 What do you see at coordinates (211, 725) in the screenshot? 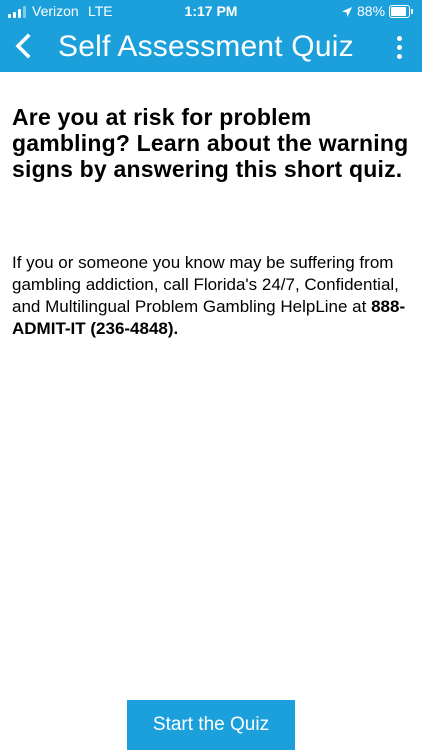
I see `start-quiz-button: Start the Quiz` at bounding box center [211, 725].